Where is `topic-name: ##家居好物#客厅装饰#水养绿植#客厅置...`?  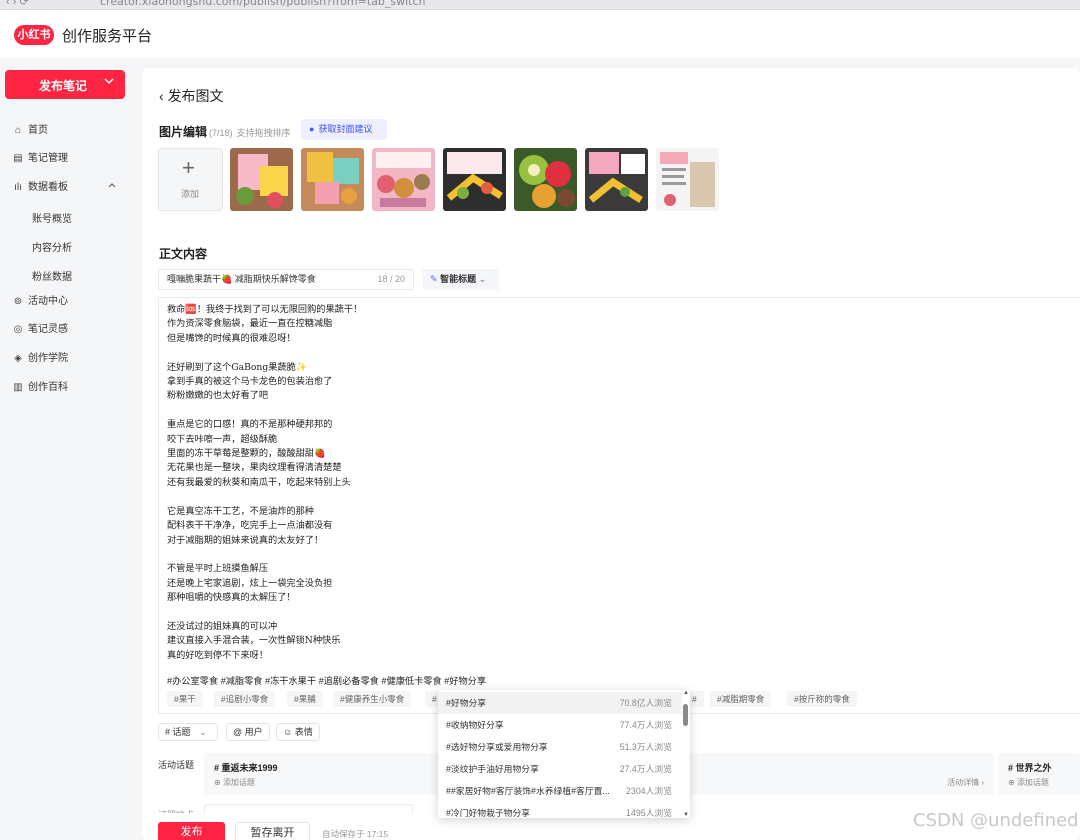 topic-name: ##家居好物#客厅装饰#水养绿植#客厅置... is located at coordinates (528, 791).